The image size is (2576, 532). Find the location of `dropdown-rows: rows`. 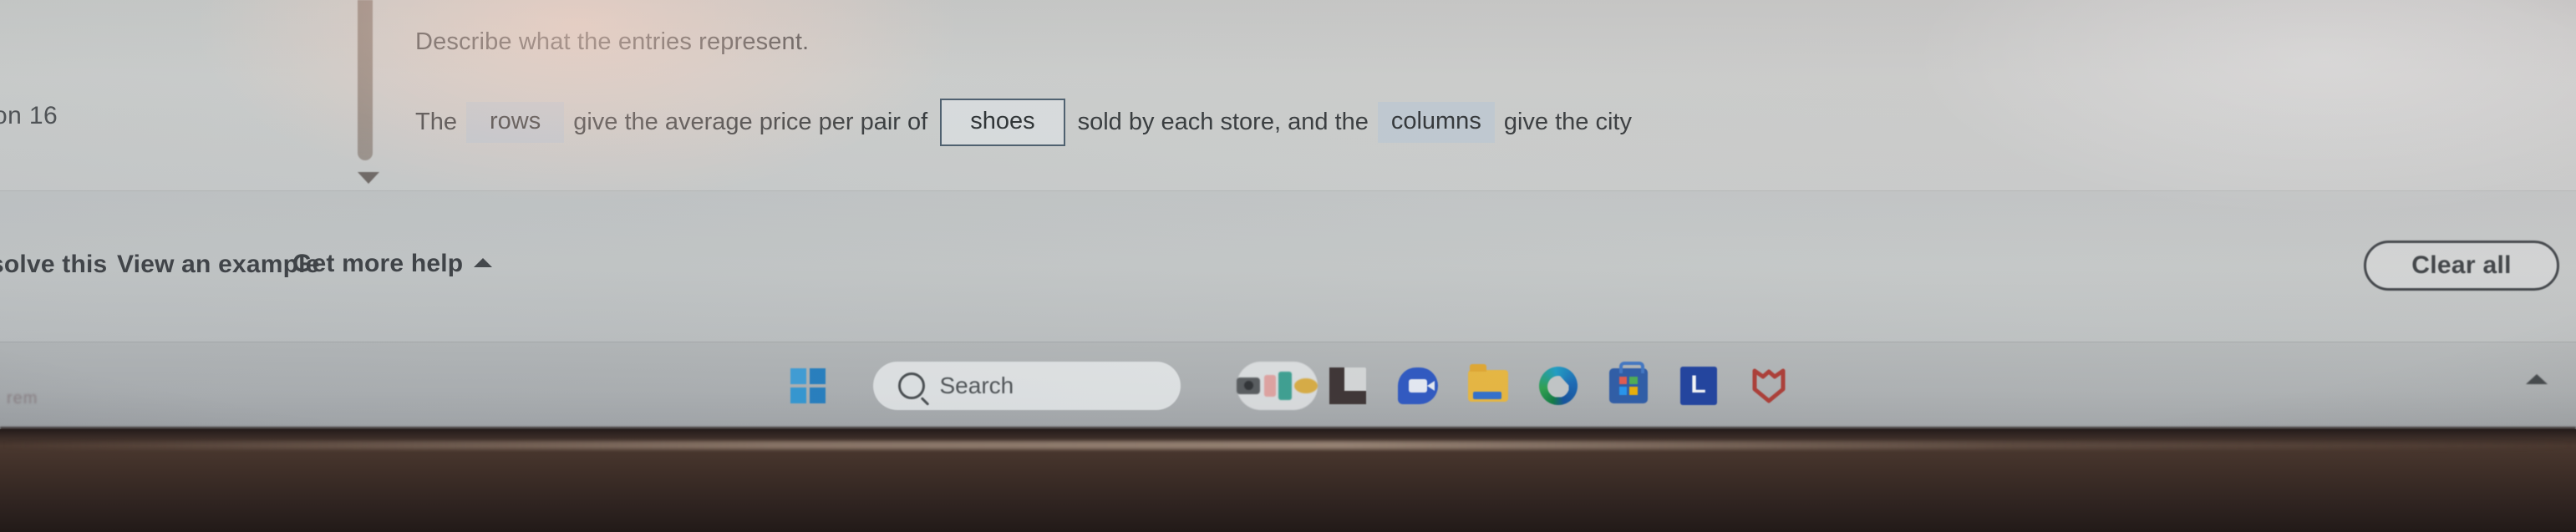

dropdown-rows: rows is located at coordinates (515, 122).